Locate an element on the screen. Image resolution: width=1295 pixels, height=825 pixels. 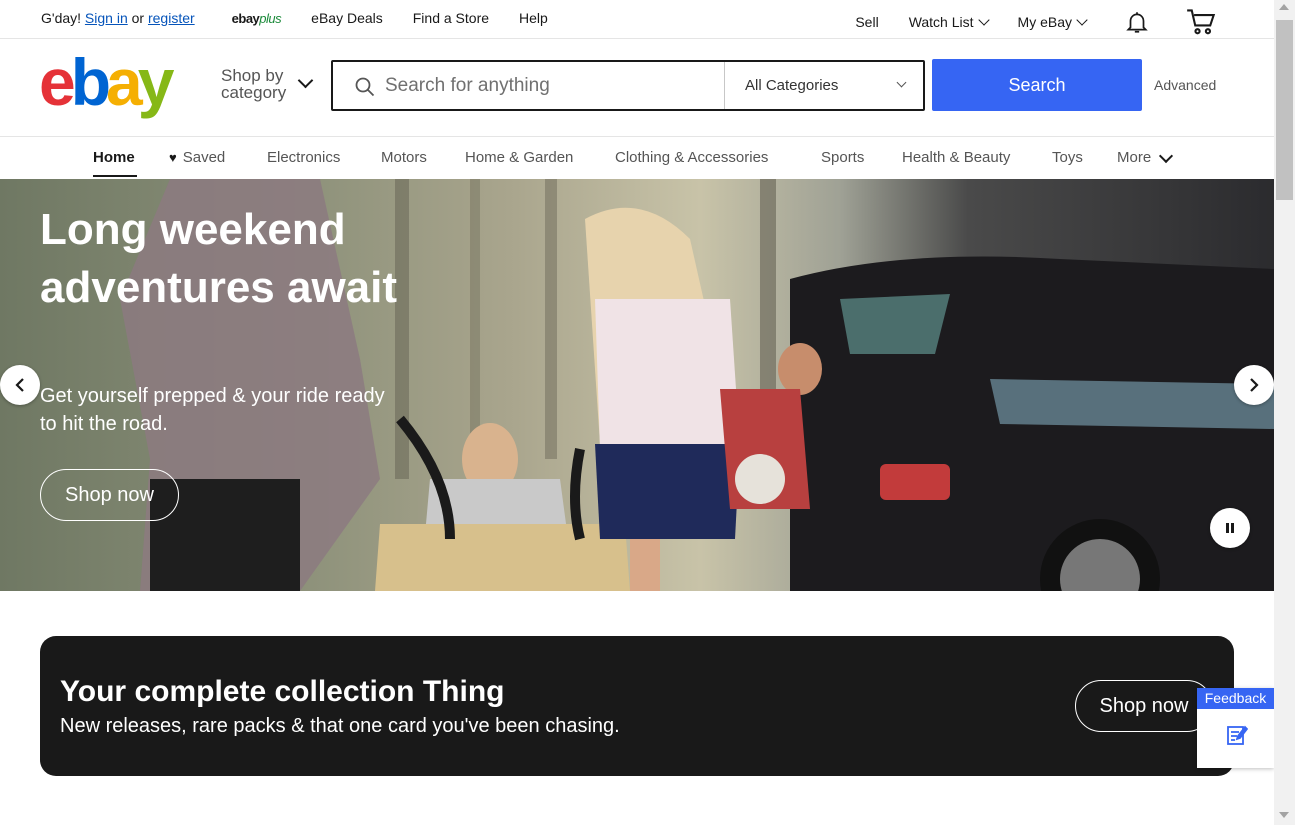
page-scrollbar is located at coordinates (1284, 412).